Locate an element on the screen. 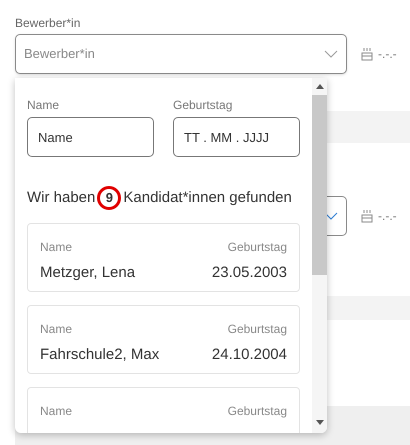  circled-count: 9 is located at coordinates (109, 198).